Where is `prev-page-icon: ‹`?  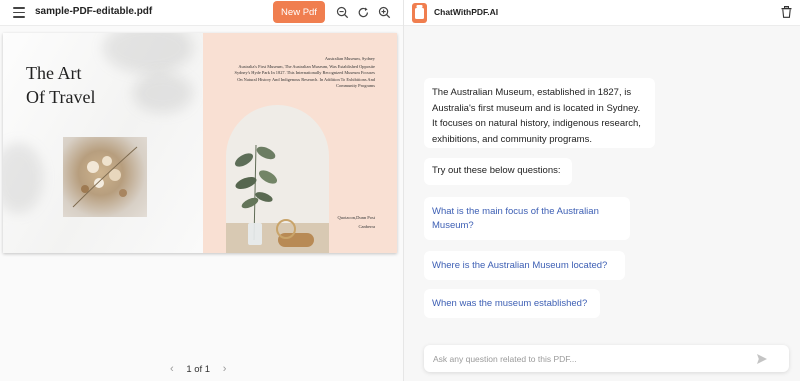
prev-page-icon: ‹ is located at coordinates (172, 369).